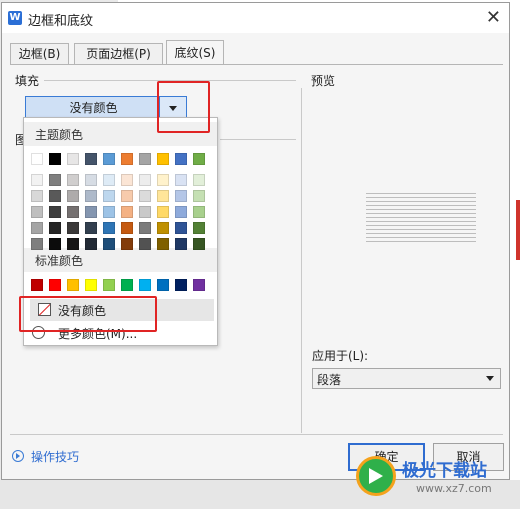  What do you see at coordinates (61, 21) in the screenshot?
I see `dialog-title: 边框和底纹` at bounding box center [61, 21].